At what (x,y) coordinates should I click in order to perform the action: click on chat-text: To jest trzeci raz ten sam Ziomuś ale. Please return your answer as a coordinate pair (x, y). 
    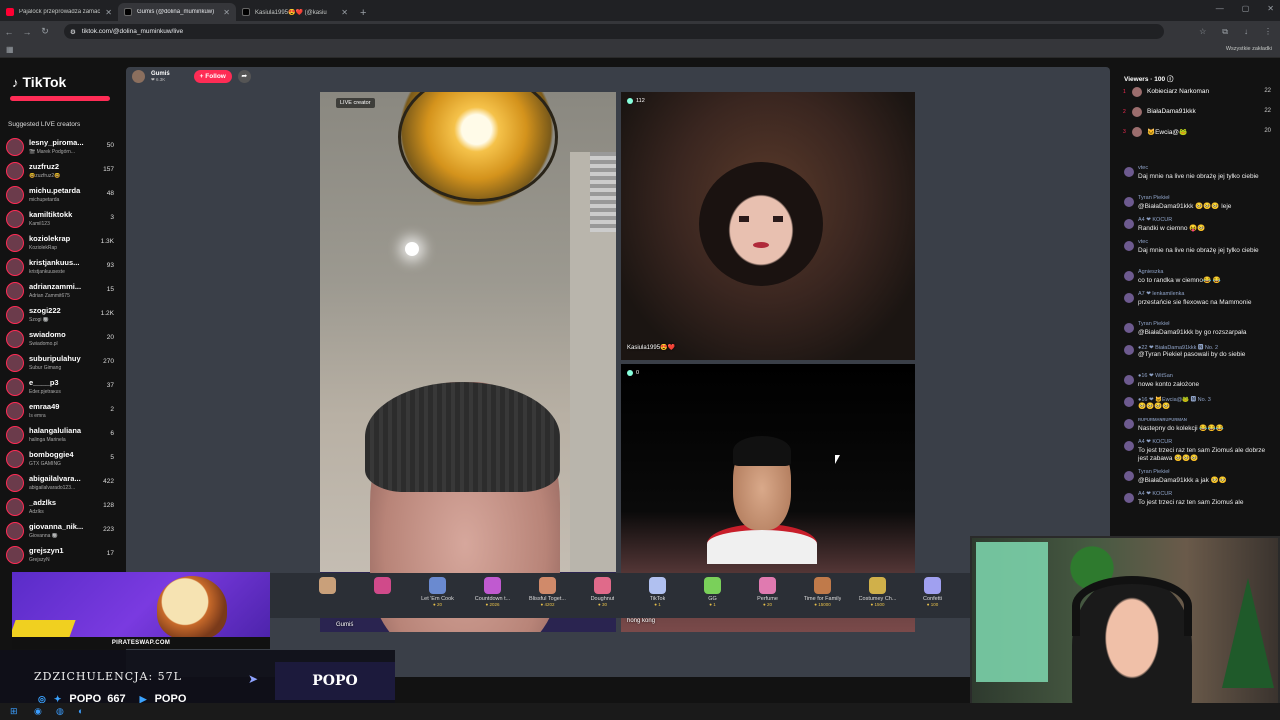
    Looking at the image, I should click on (1191, 502).